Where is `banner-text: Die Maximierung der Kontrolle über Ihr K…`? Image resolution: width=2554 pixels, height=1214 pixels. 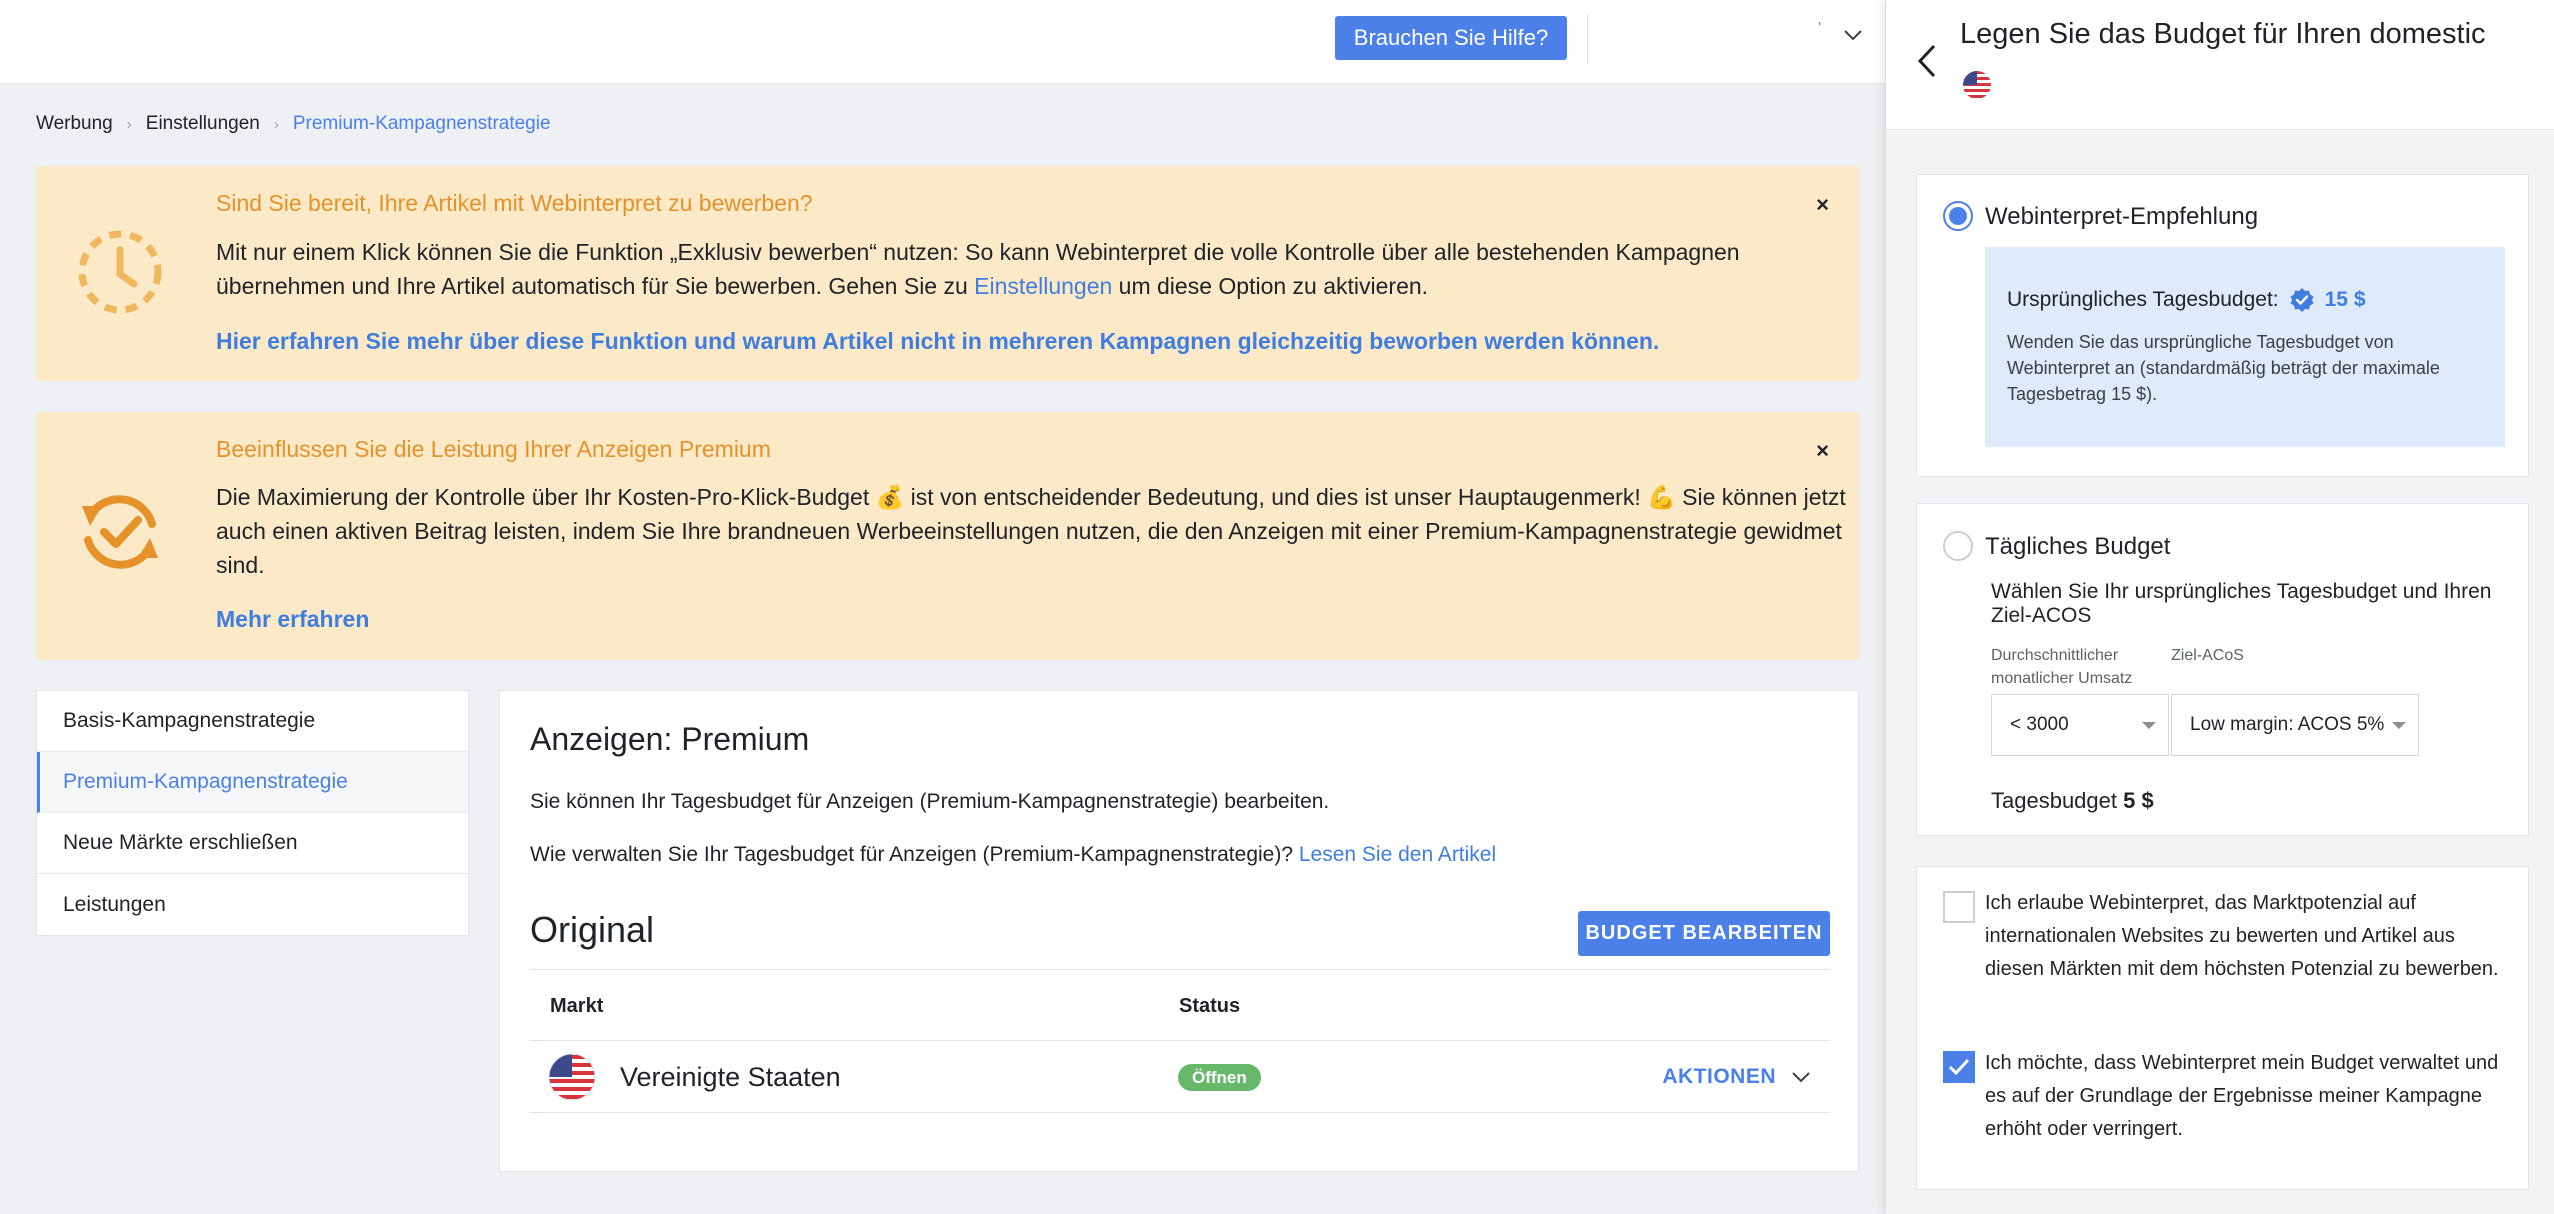
banner-text: Die Maximierung der Kontrolle über Ihr K… is located at coordinates (1031, 531).